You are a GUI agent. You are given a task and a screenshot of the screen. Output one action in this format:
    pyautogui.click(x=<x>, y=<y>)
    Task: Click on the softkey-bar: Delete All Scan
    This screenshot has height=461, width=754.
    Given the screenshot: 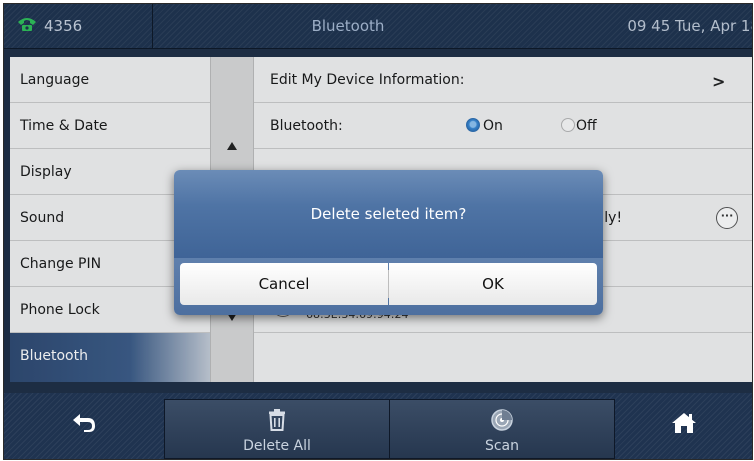 What is the action you would take?
    pyautogui.click(x=378, y=426)
    